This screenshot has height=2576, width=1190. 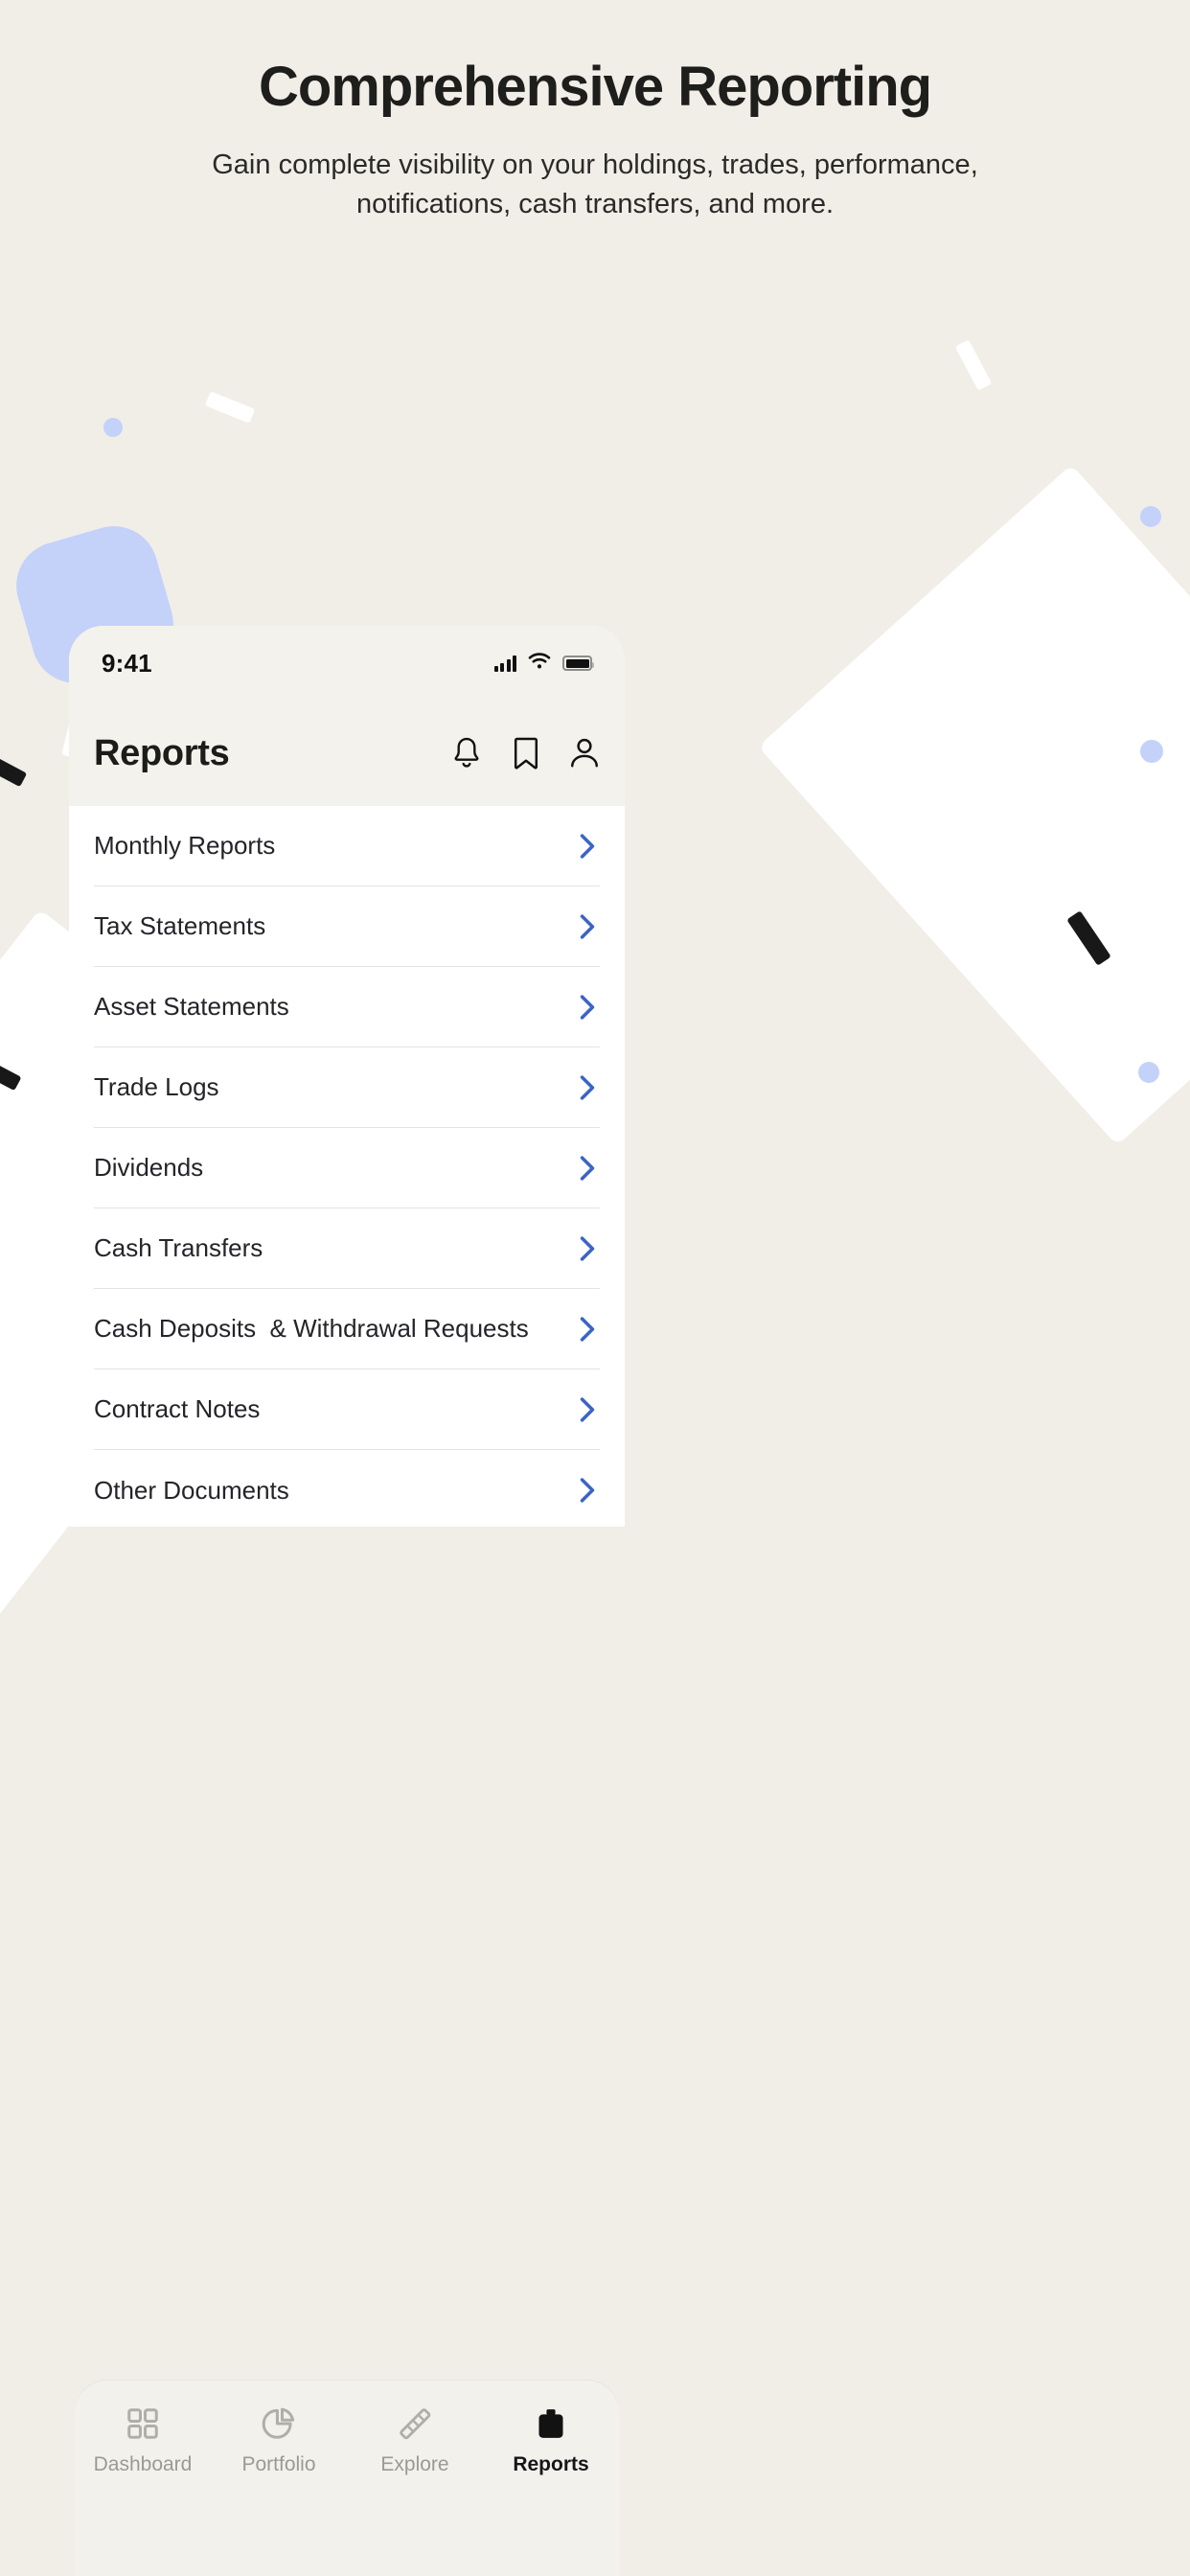 I want to click on grid-icon, so click(x=143, y=2423).